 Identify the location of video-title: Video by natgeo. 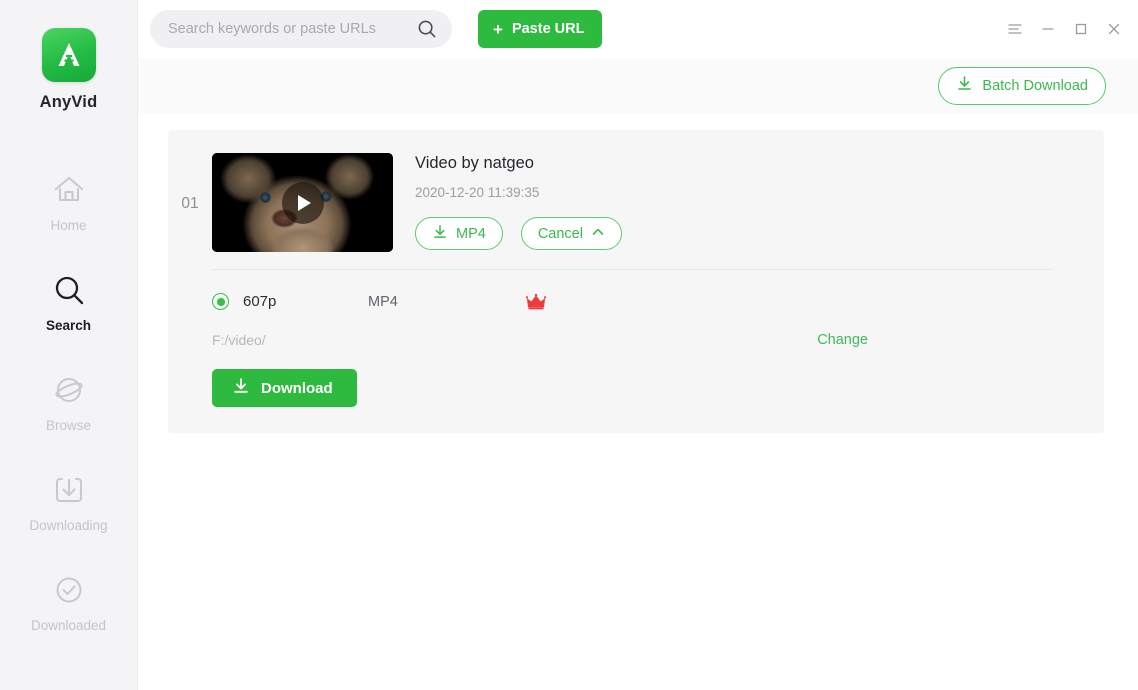
(474, 163).